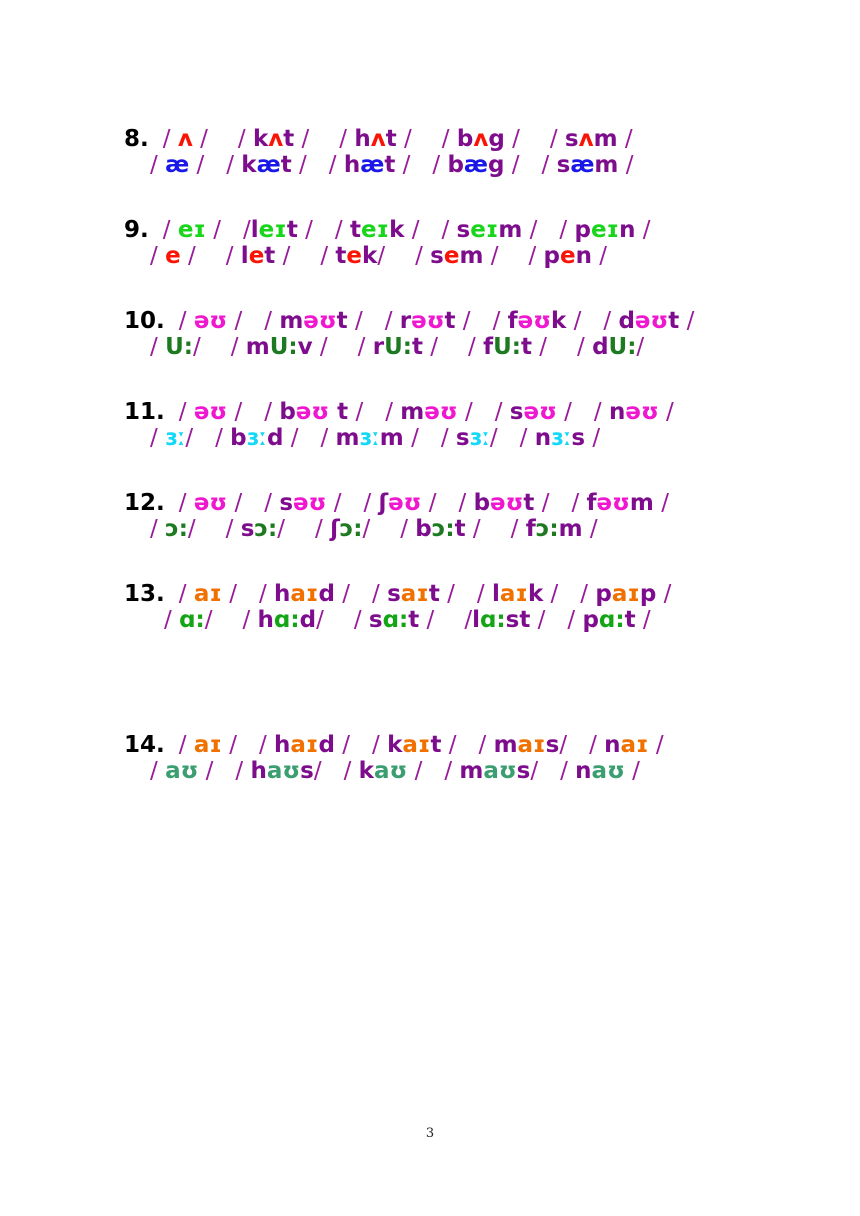 This screenshot has width=860, height=1216. What do you see at coordinates (440, 529) in the screenshot?
I see `phonetic-token: / bɔ:t /` at bounding box center [440, 529].